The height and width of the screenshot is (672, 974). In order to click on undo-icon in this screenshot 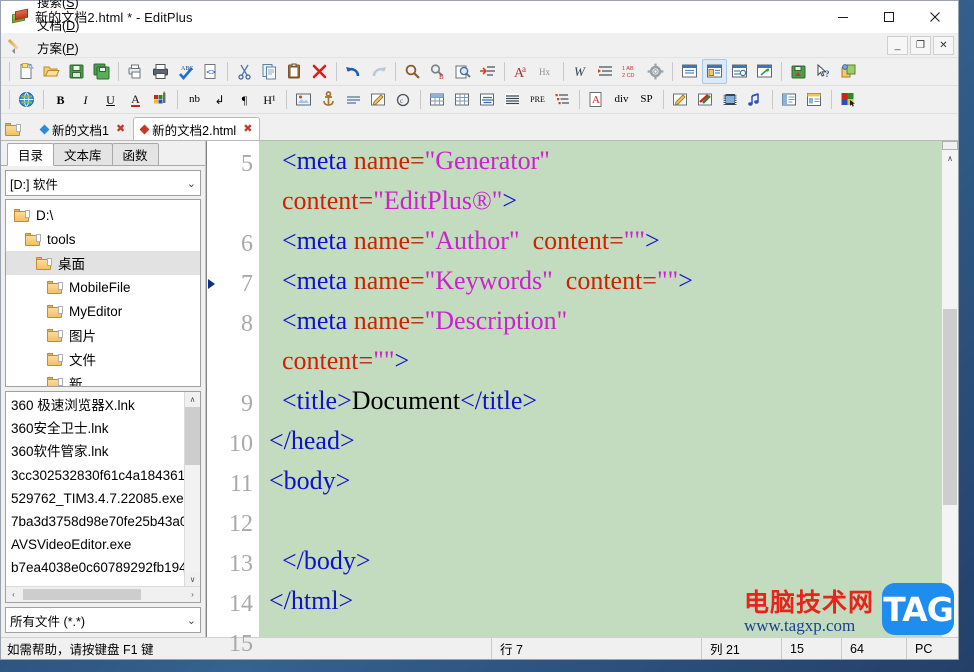, I will do `click(353, 71)`.